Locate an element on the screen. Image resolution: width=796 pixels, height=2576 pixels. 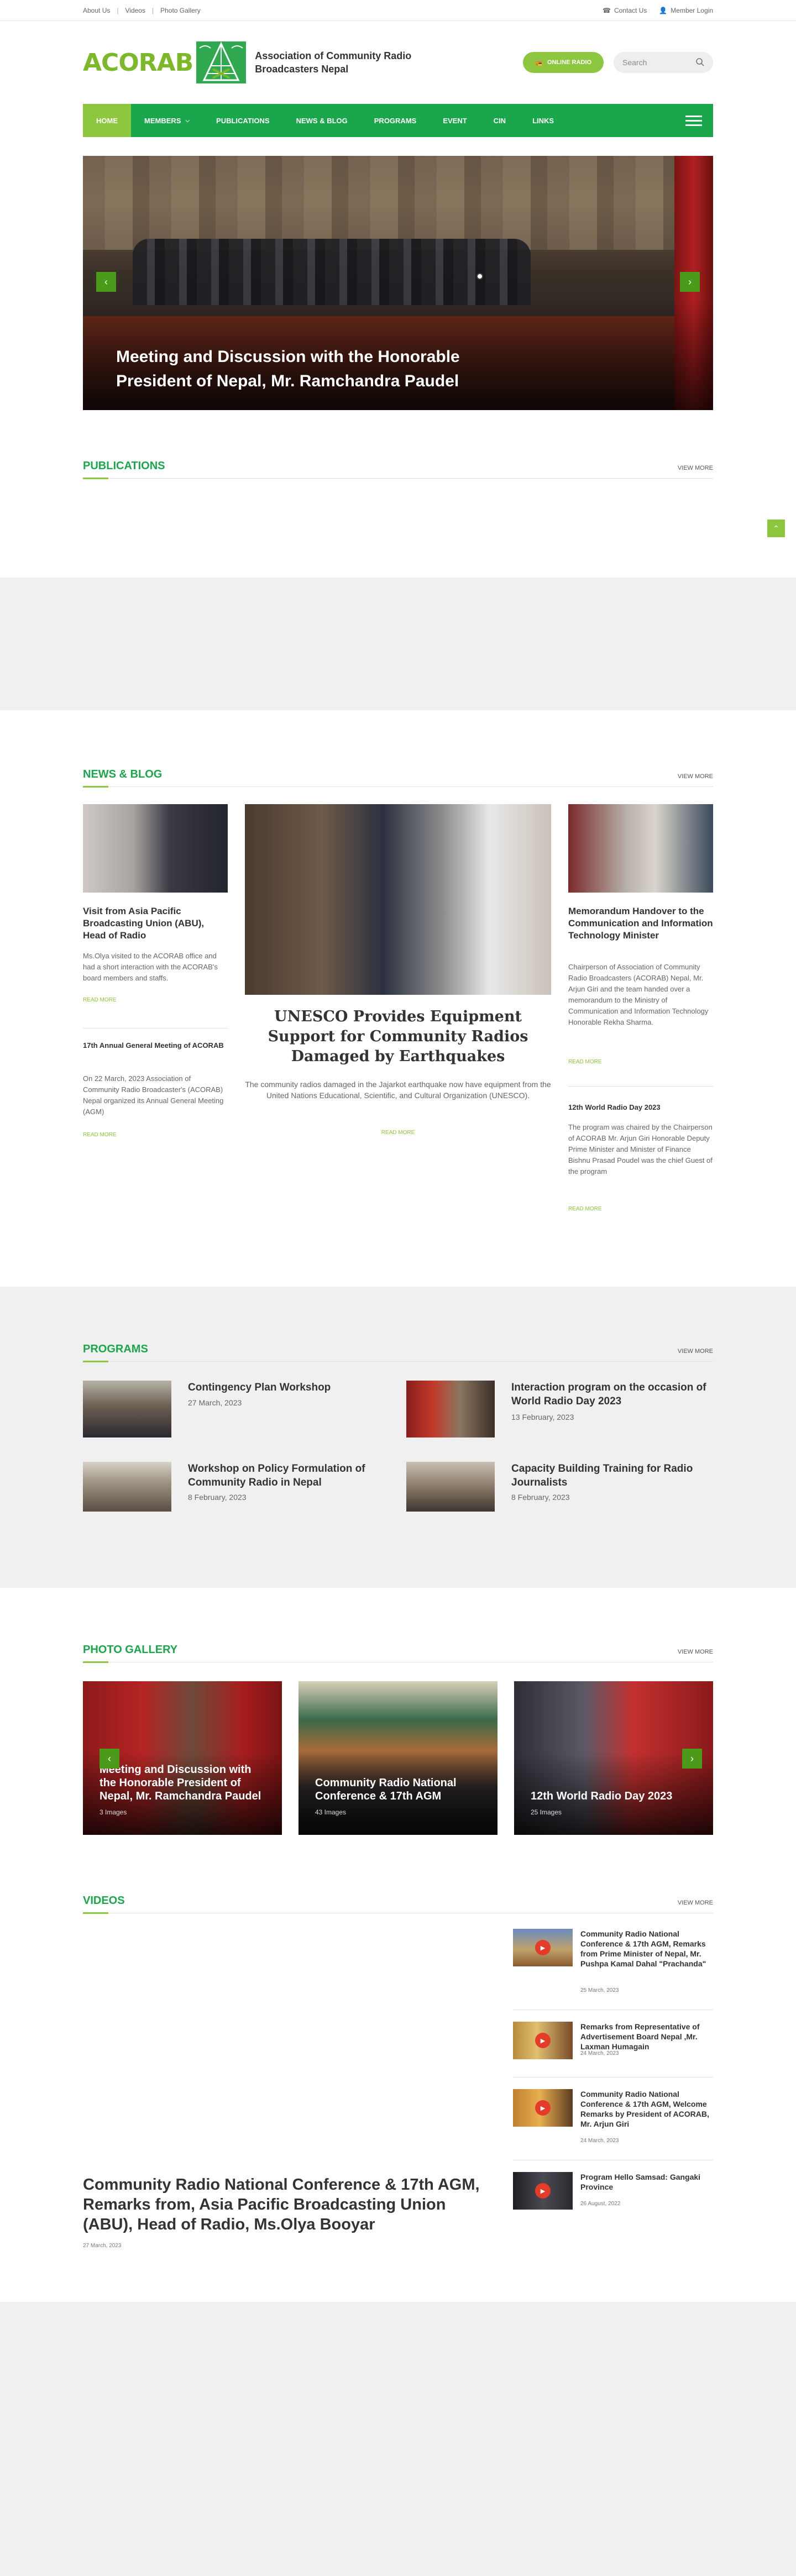
contact-link: ☎ Contact Us is located at coordinates (625, 10).